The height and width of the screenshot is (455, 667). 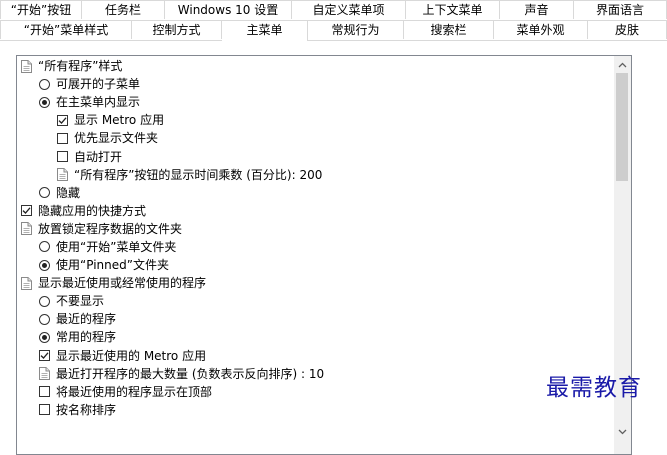 I want to click on tree-item: 显示最近使用或经常使用的程序, so click(x=315, y=283).